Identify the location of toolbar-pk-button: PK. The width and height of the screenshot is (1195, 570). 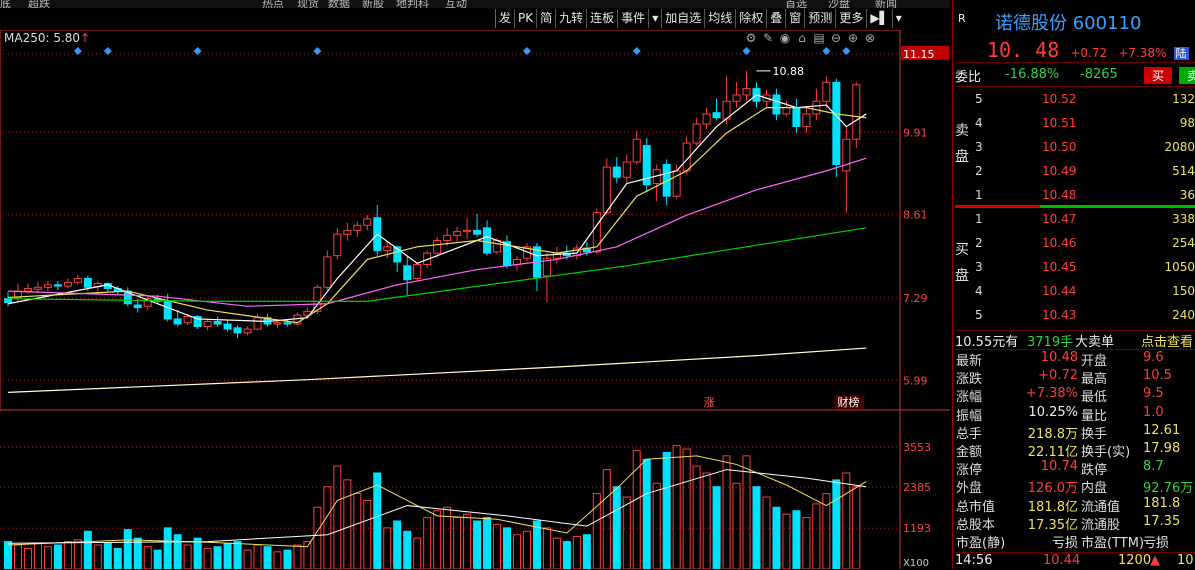
(525, 18).